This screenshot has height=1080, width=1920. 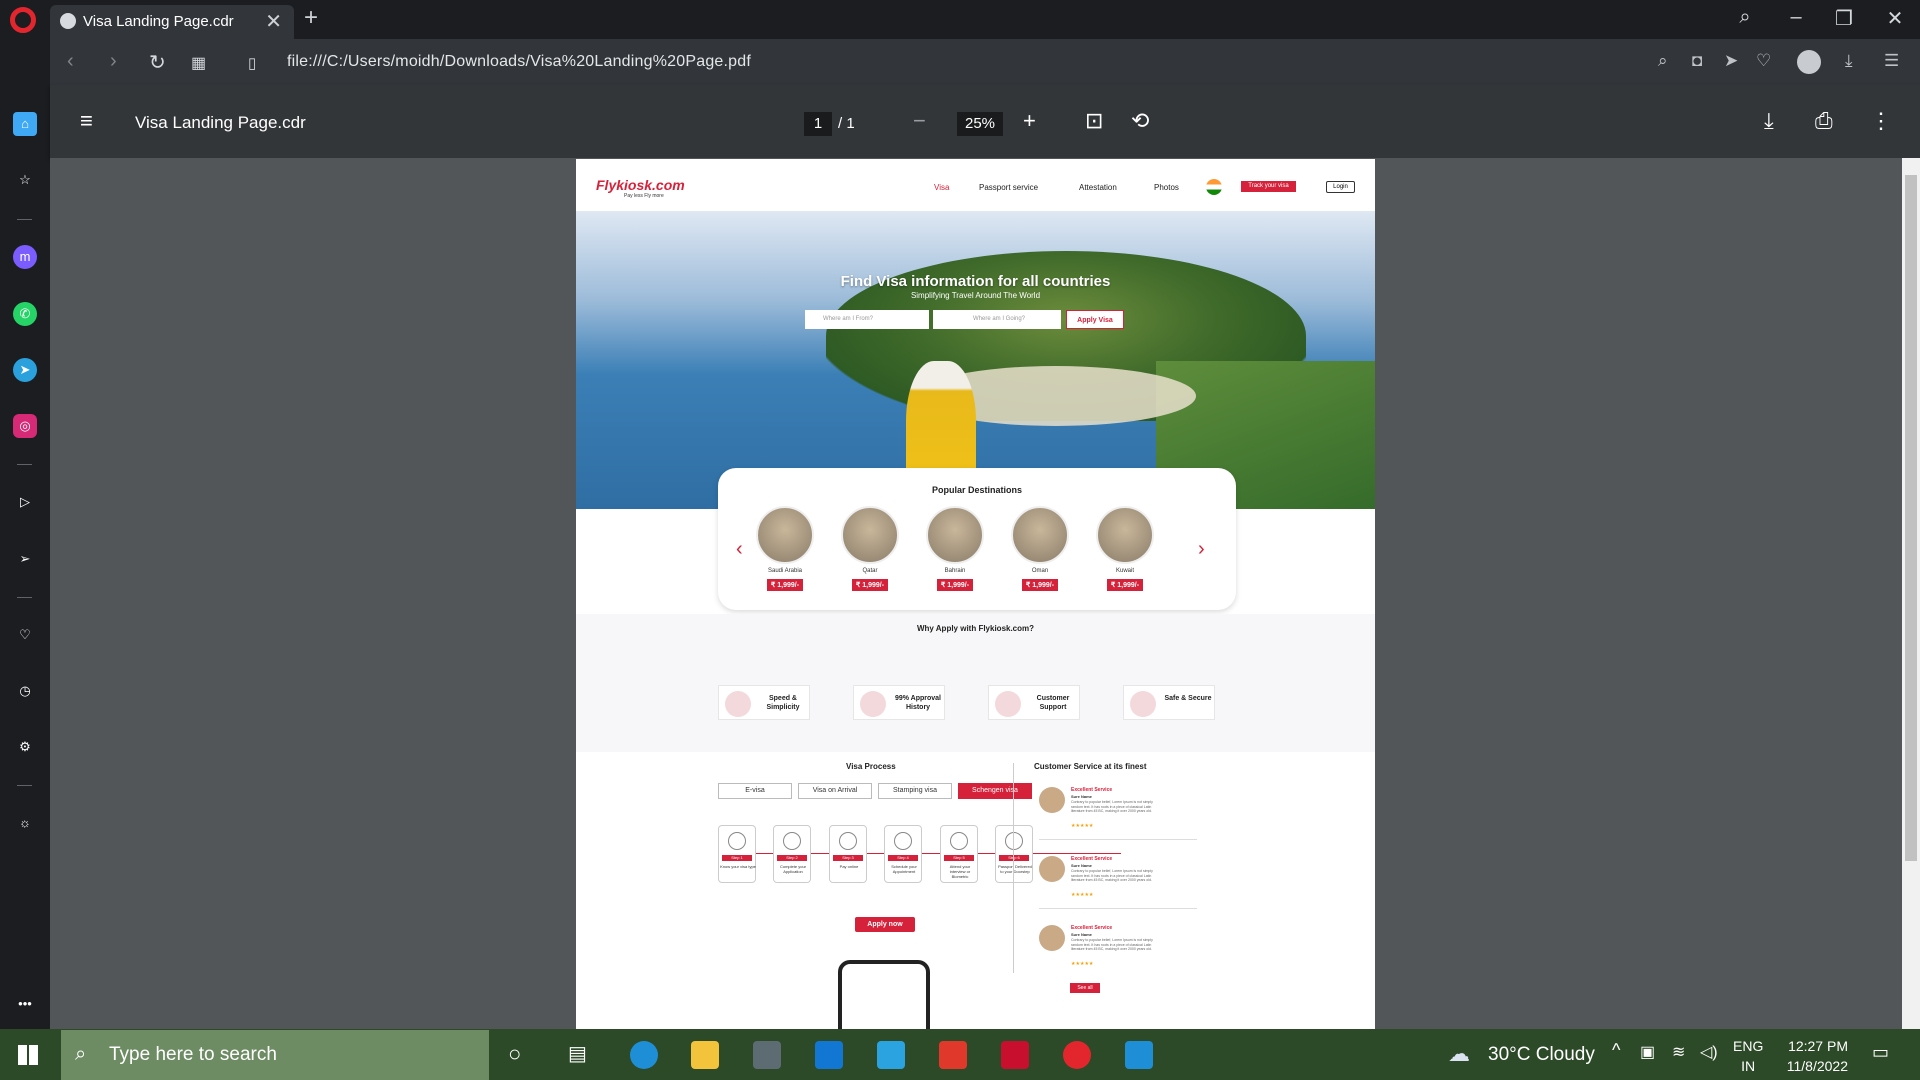 I want to click on see-all-button: See all, so click(x=1085, y=988).